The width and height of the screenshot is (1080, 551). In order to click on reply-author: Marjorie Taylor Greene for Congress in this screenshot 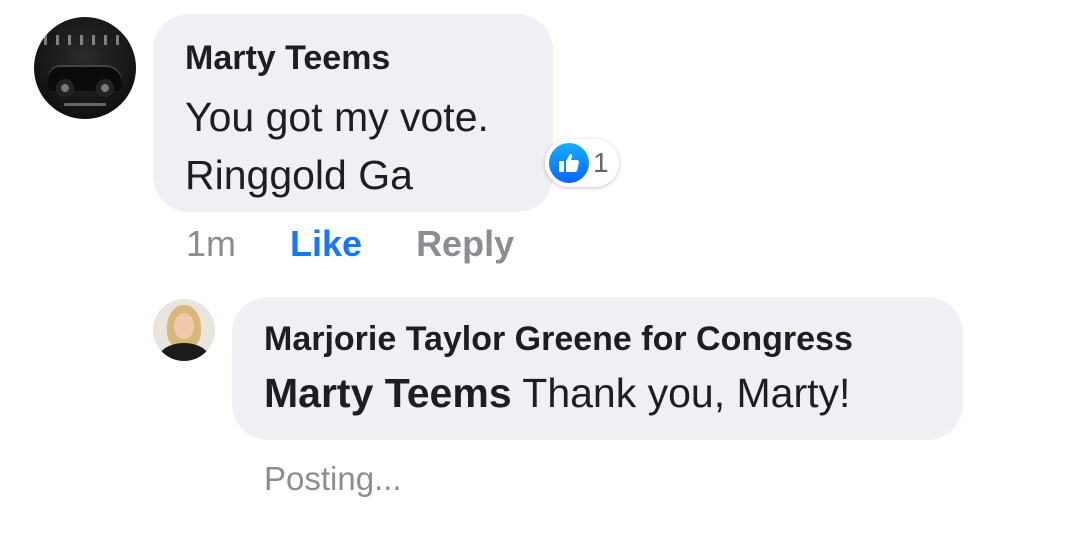, I will do `click(597, 339)`.